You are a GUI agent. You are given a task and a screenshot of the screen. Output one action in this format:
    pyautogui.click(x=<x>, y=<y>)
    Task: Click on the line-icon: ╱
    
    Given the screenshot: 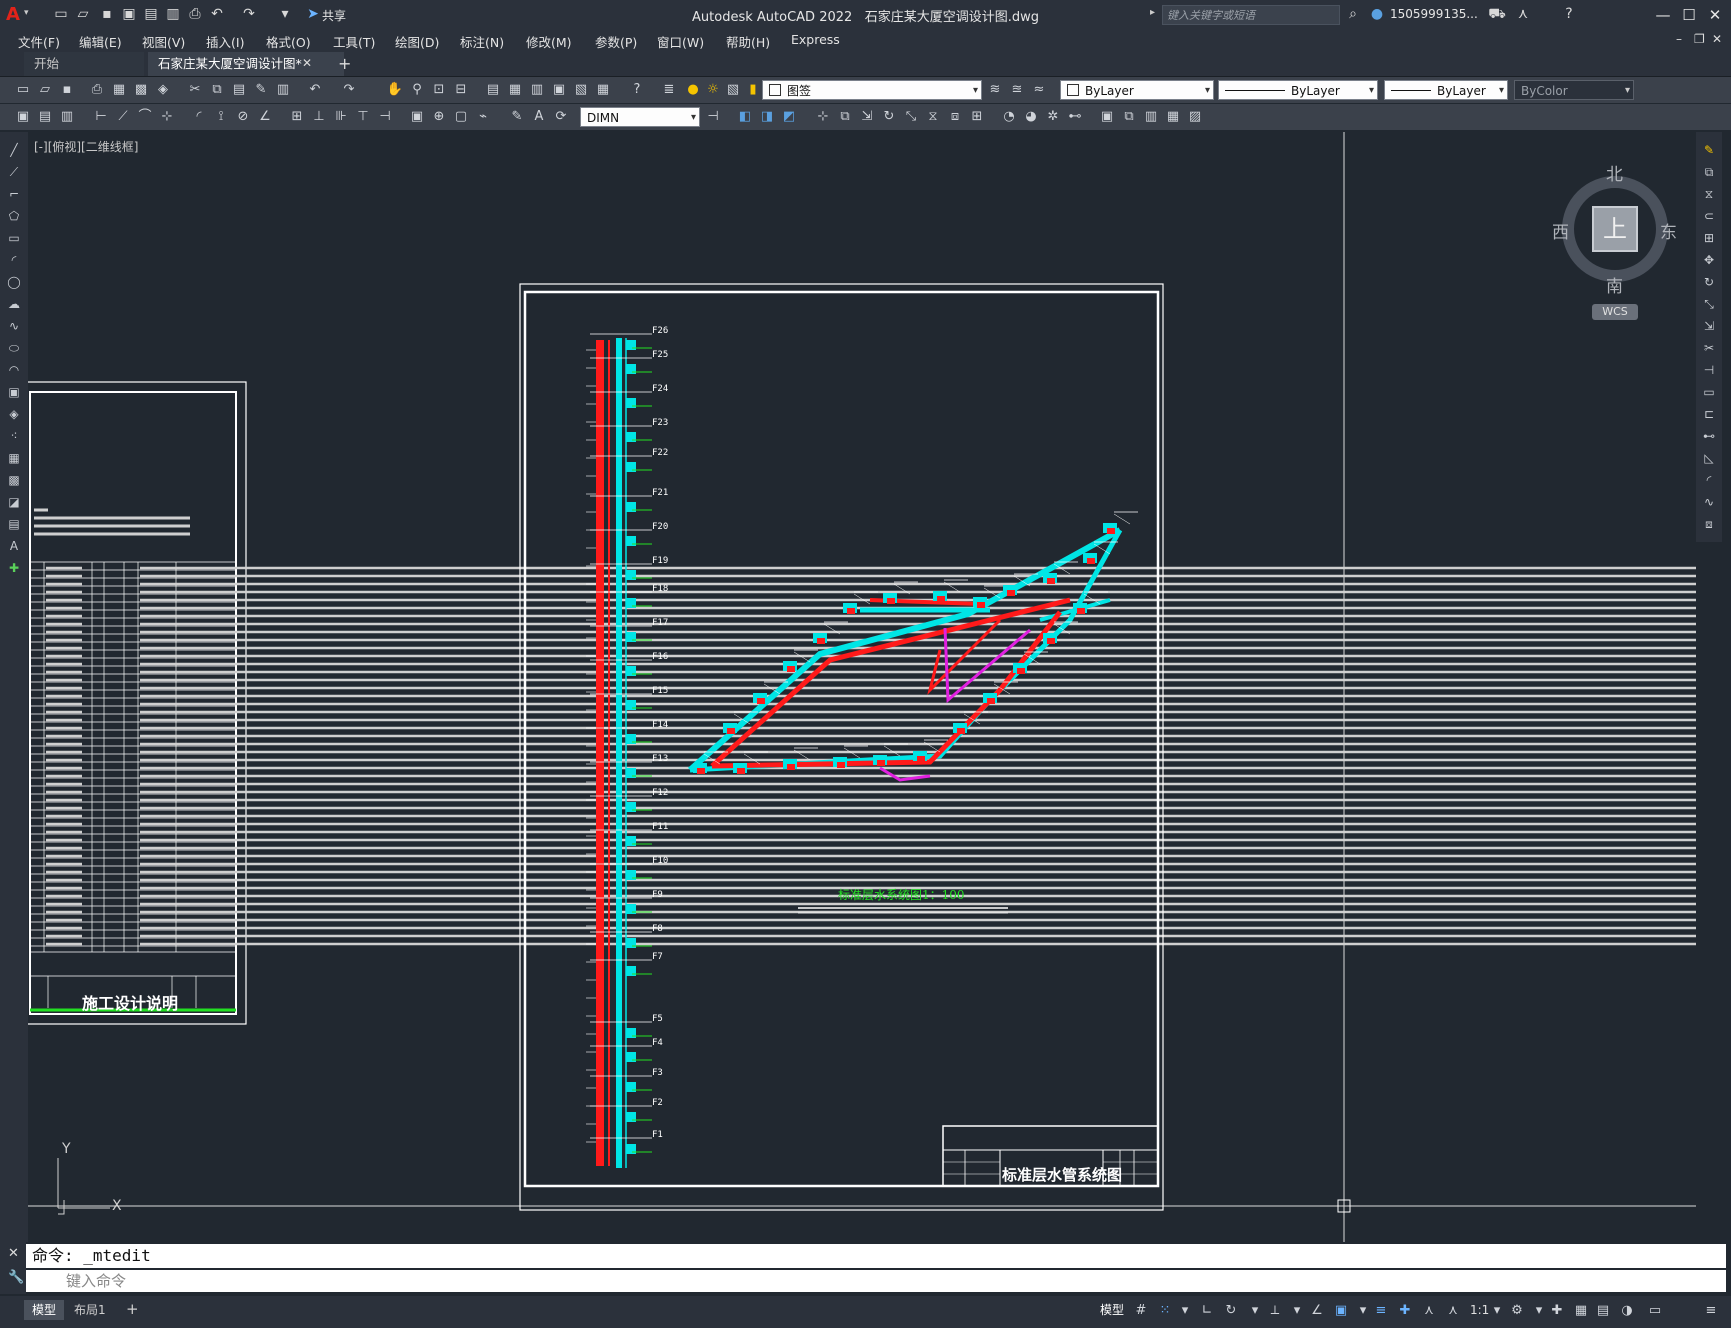 What is the action you would take?
    pyautogui.click(x=14, y=150)
    